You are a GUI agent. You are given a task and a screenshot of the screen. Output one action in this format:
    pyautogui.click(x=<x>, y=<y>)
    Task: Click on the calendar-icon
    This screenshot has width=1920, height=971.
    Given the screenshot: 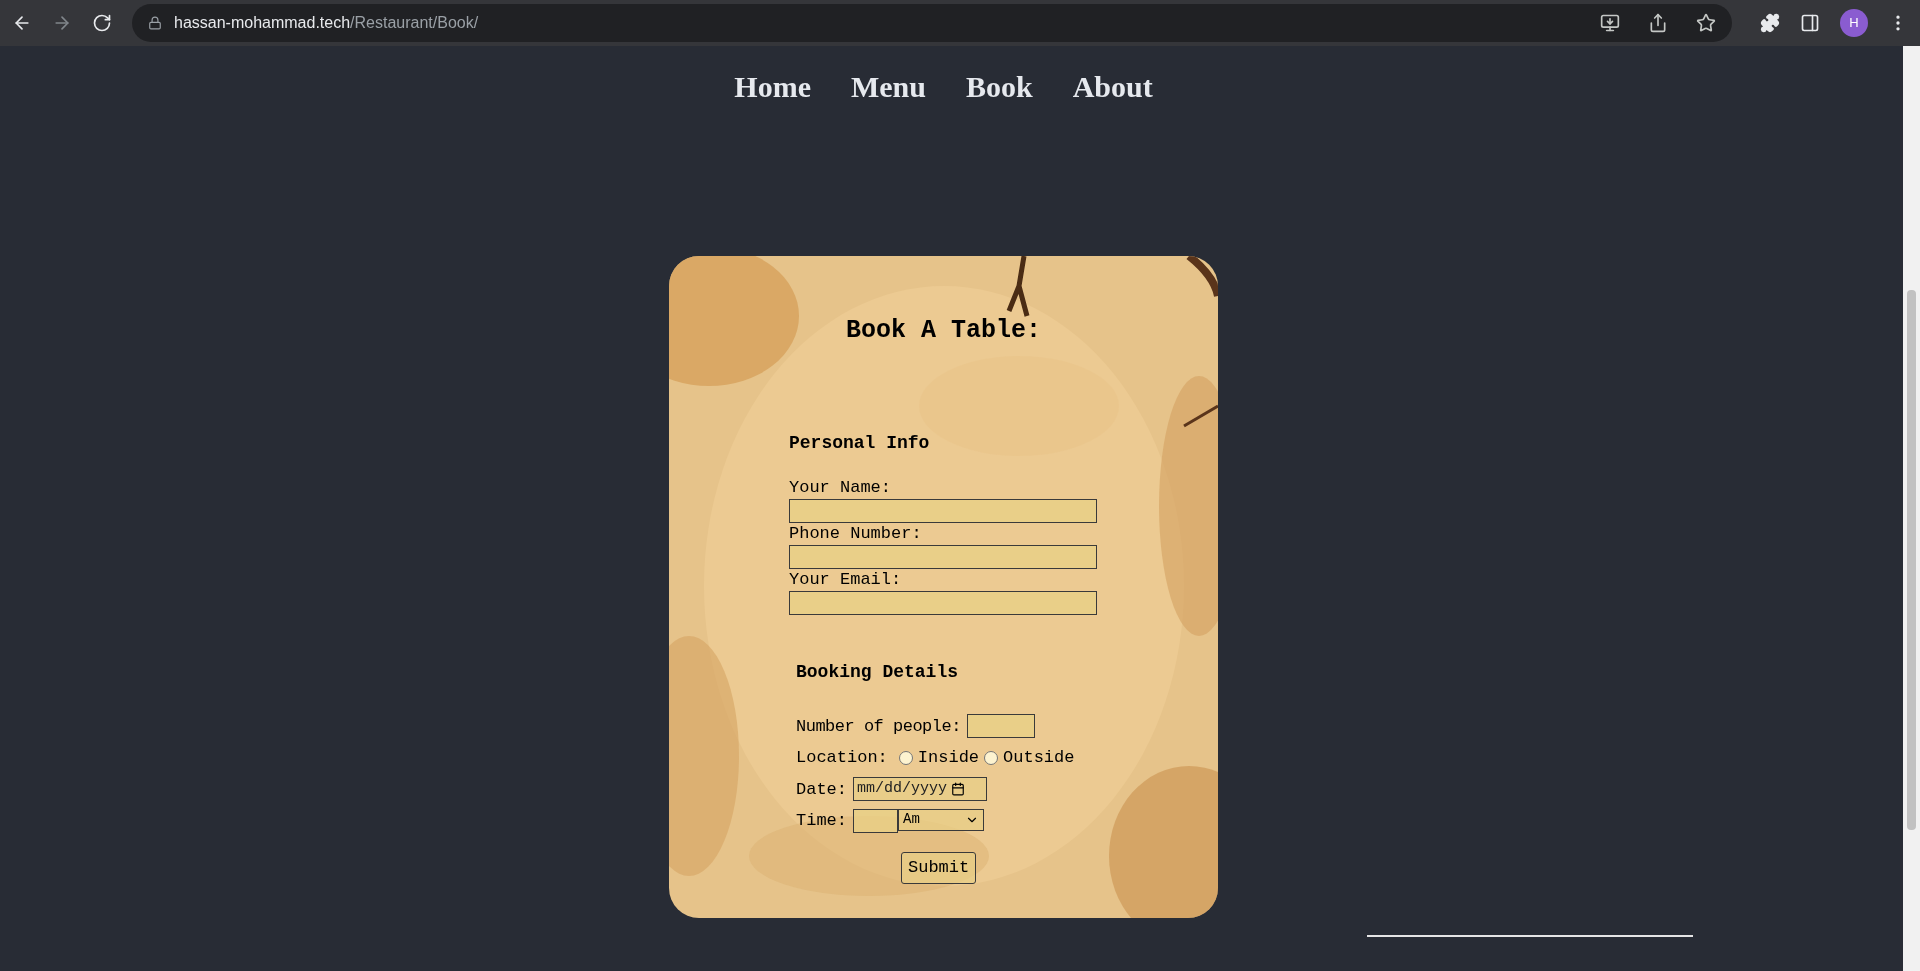 What is the action you would take?
    pyautogui.click(x=958, y=789)
    